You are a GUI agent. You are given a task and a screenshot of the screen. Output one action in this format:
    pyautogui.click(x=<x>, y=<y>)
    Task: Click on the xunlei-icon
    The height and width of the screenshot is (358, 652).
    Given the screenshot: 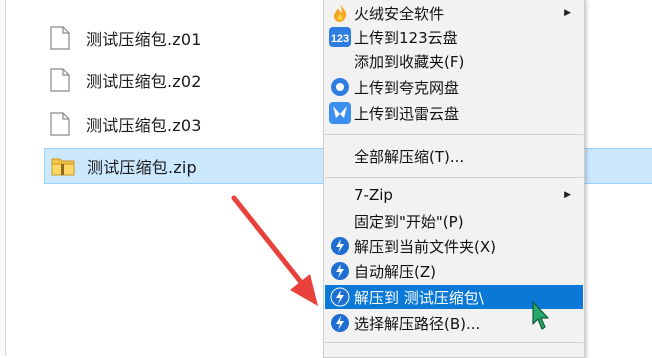 What is the action you would take?
    pyautogui.click(x=340, y=113)
    